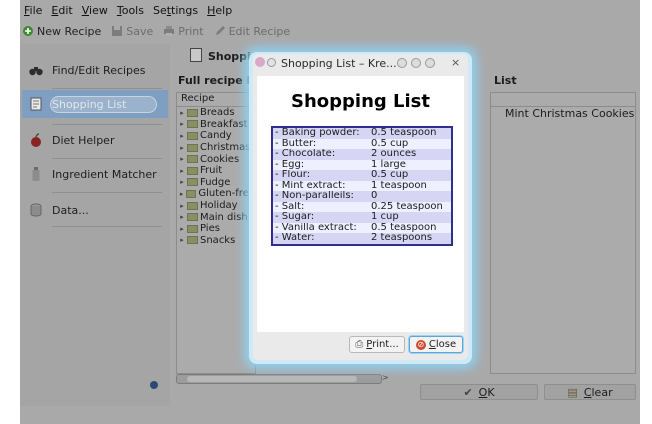 This screenshot has height=424, width=652. What do you see at coordinates (385, 377) in the screenshot?
I see `scroll-right-icon: >` at bounding box center [385, 377].